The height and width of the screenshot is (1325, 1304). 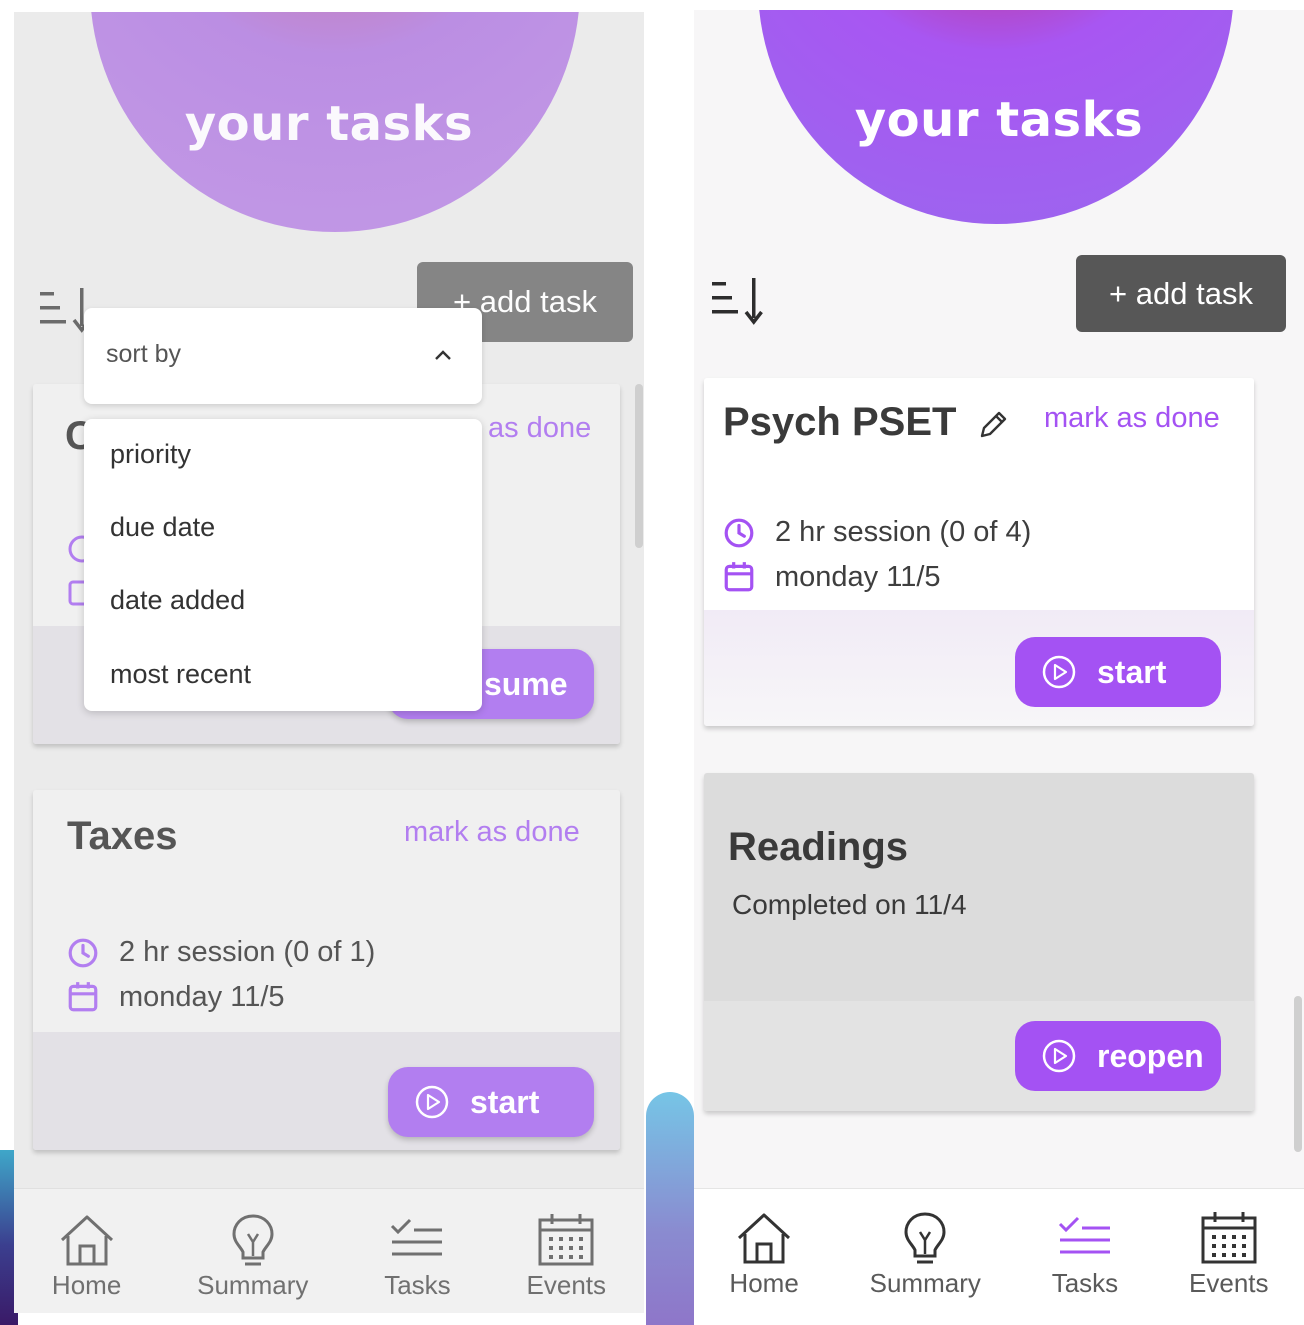 What do you see at coordinates (443, 355) in the screenshot?
I see `chevron-up-icon` at bounding box center [443, 355].